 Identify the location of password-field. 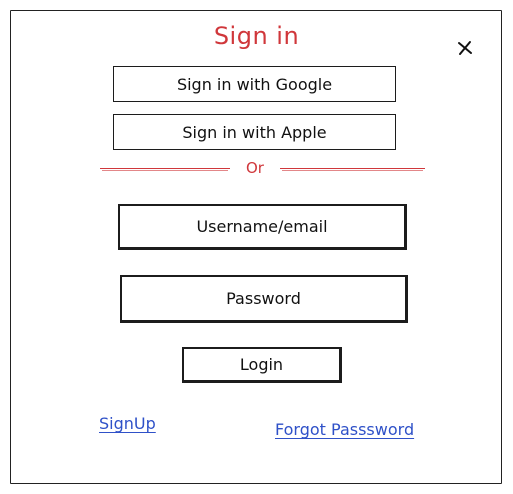
(264, 299).